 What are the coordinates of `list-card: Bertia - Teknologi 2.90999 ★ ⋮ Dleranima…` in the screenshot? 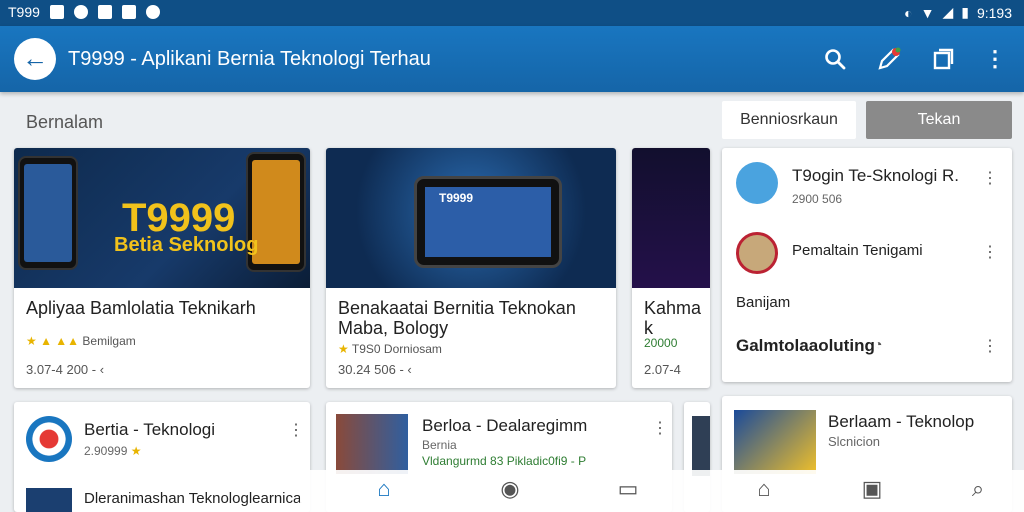 It's located at (162, 457).